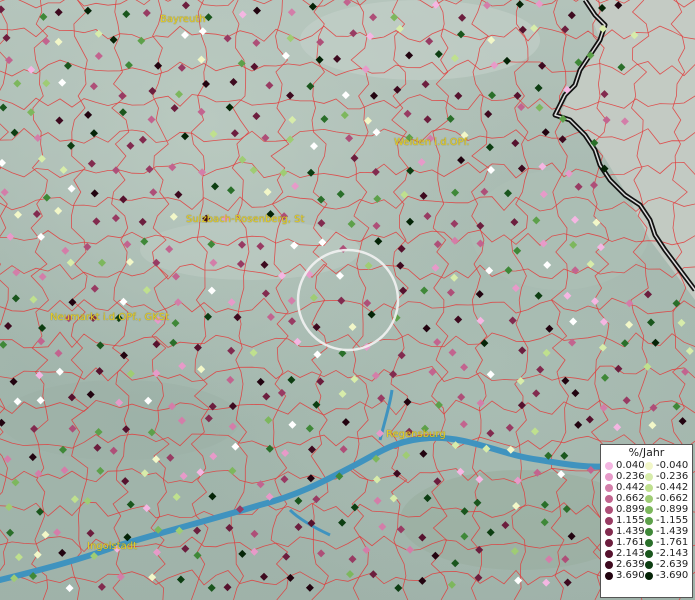 This screenshot has height=600, width=695. I want to click on legend-row: 1.155 -1.155, so click(646, 520).